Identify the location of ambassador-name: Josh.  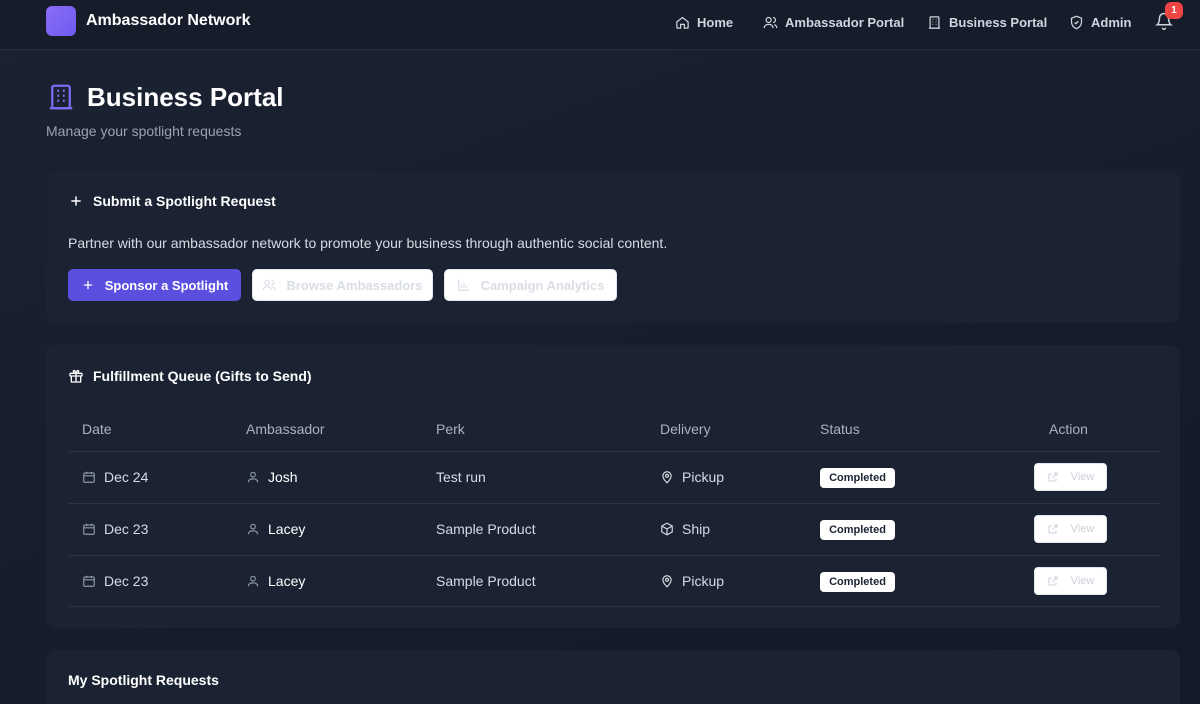
(283, 477).